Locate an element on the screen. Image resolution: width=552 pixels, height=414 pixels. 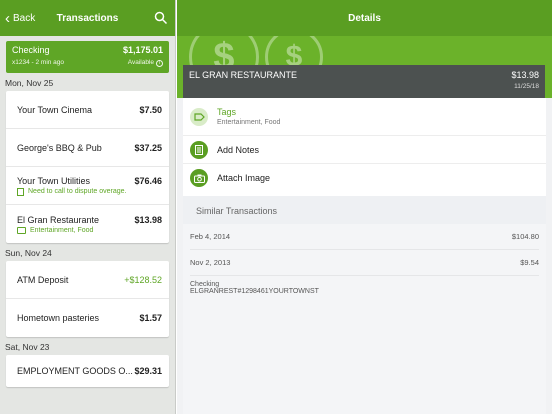
transaction-row: EMPLOYMENT GOODS O... $29.31 is located at coordinates (87, 371).